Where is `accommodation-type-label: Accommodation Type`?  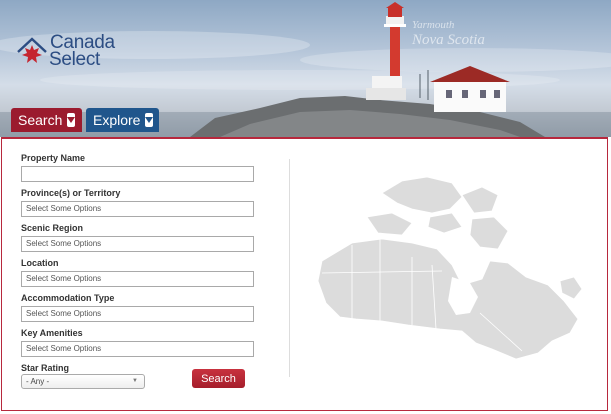
accommodation-type-label: Accommodation Type is located at coordinates (68, 298).